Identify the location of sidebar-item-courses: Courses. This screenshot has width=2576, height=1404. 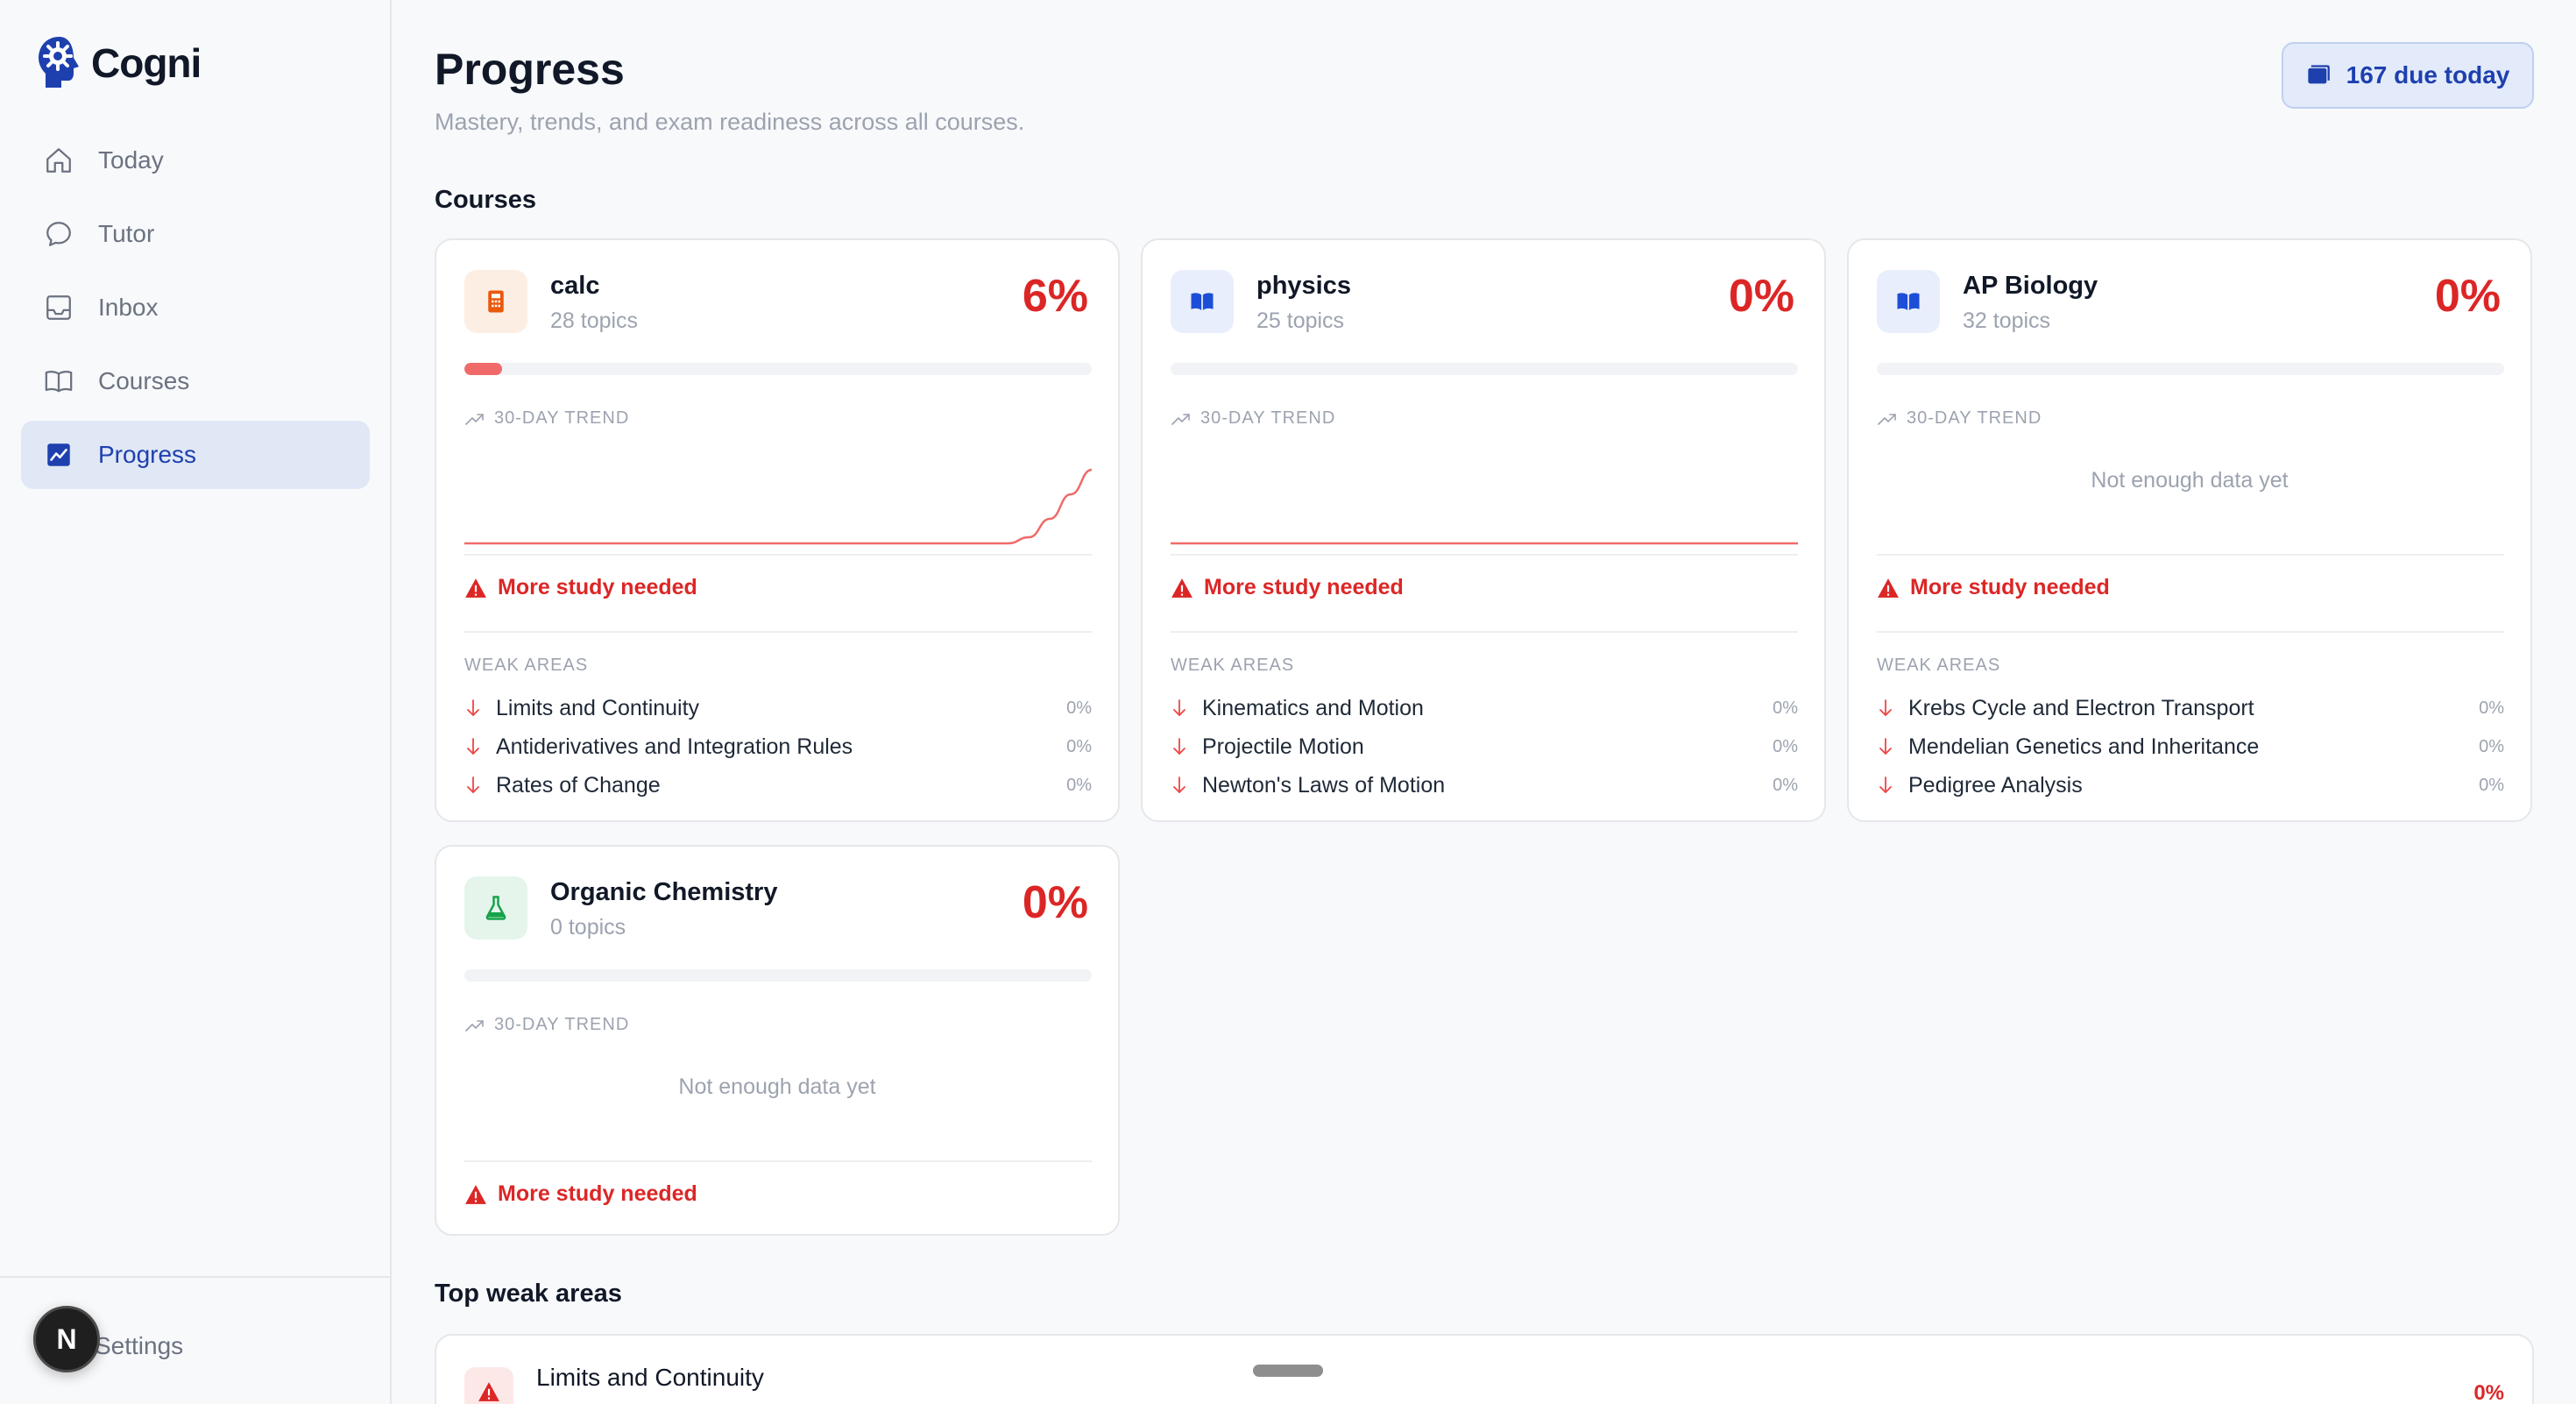
(195, 381).